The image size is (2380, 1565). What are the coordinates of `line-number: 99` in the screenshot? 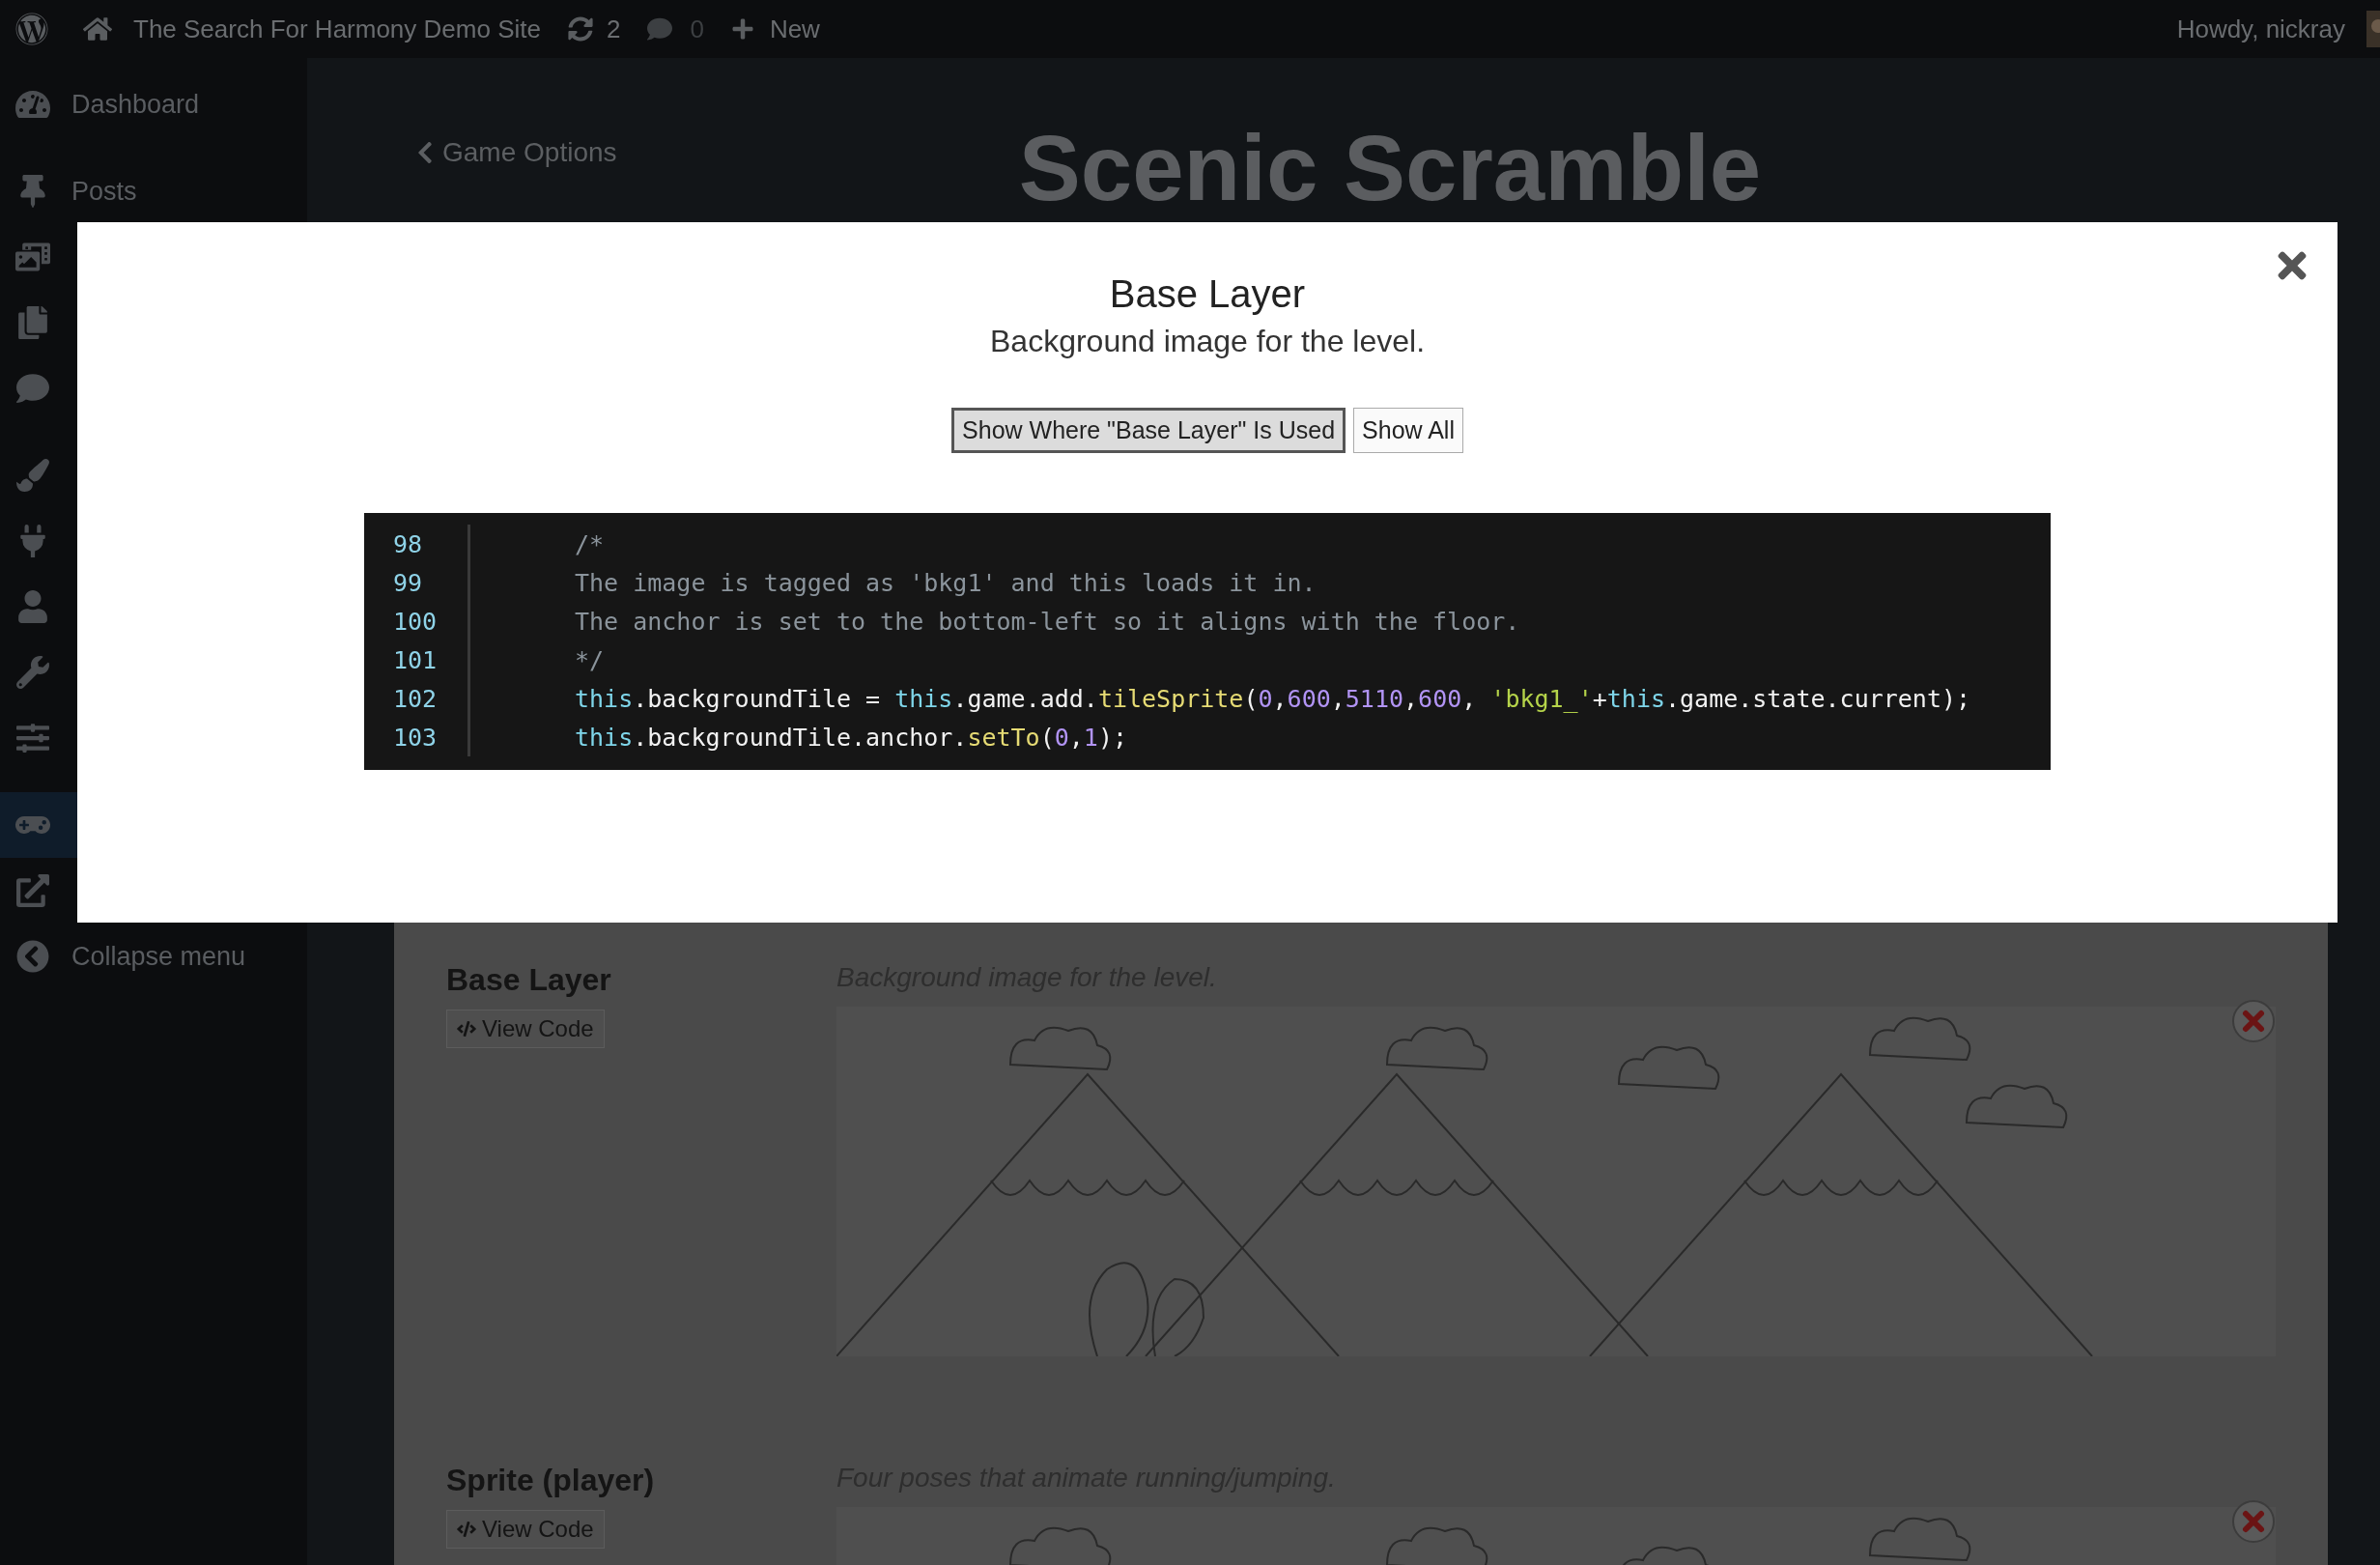 It's located at (432, 582).